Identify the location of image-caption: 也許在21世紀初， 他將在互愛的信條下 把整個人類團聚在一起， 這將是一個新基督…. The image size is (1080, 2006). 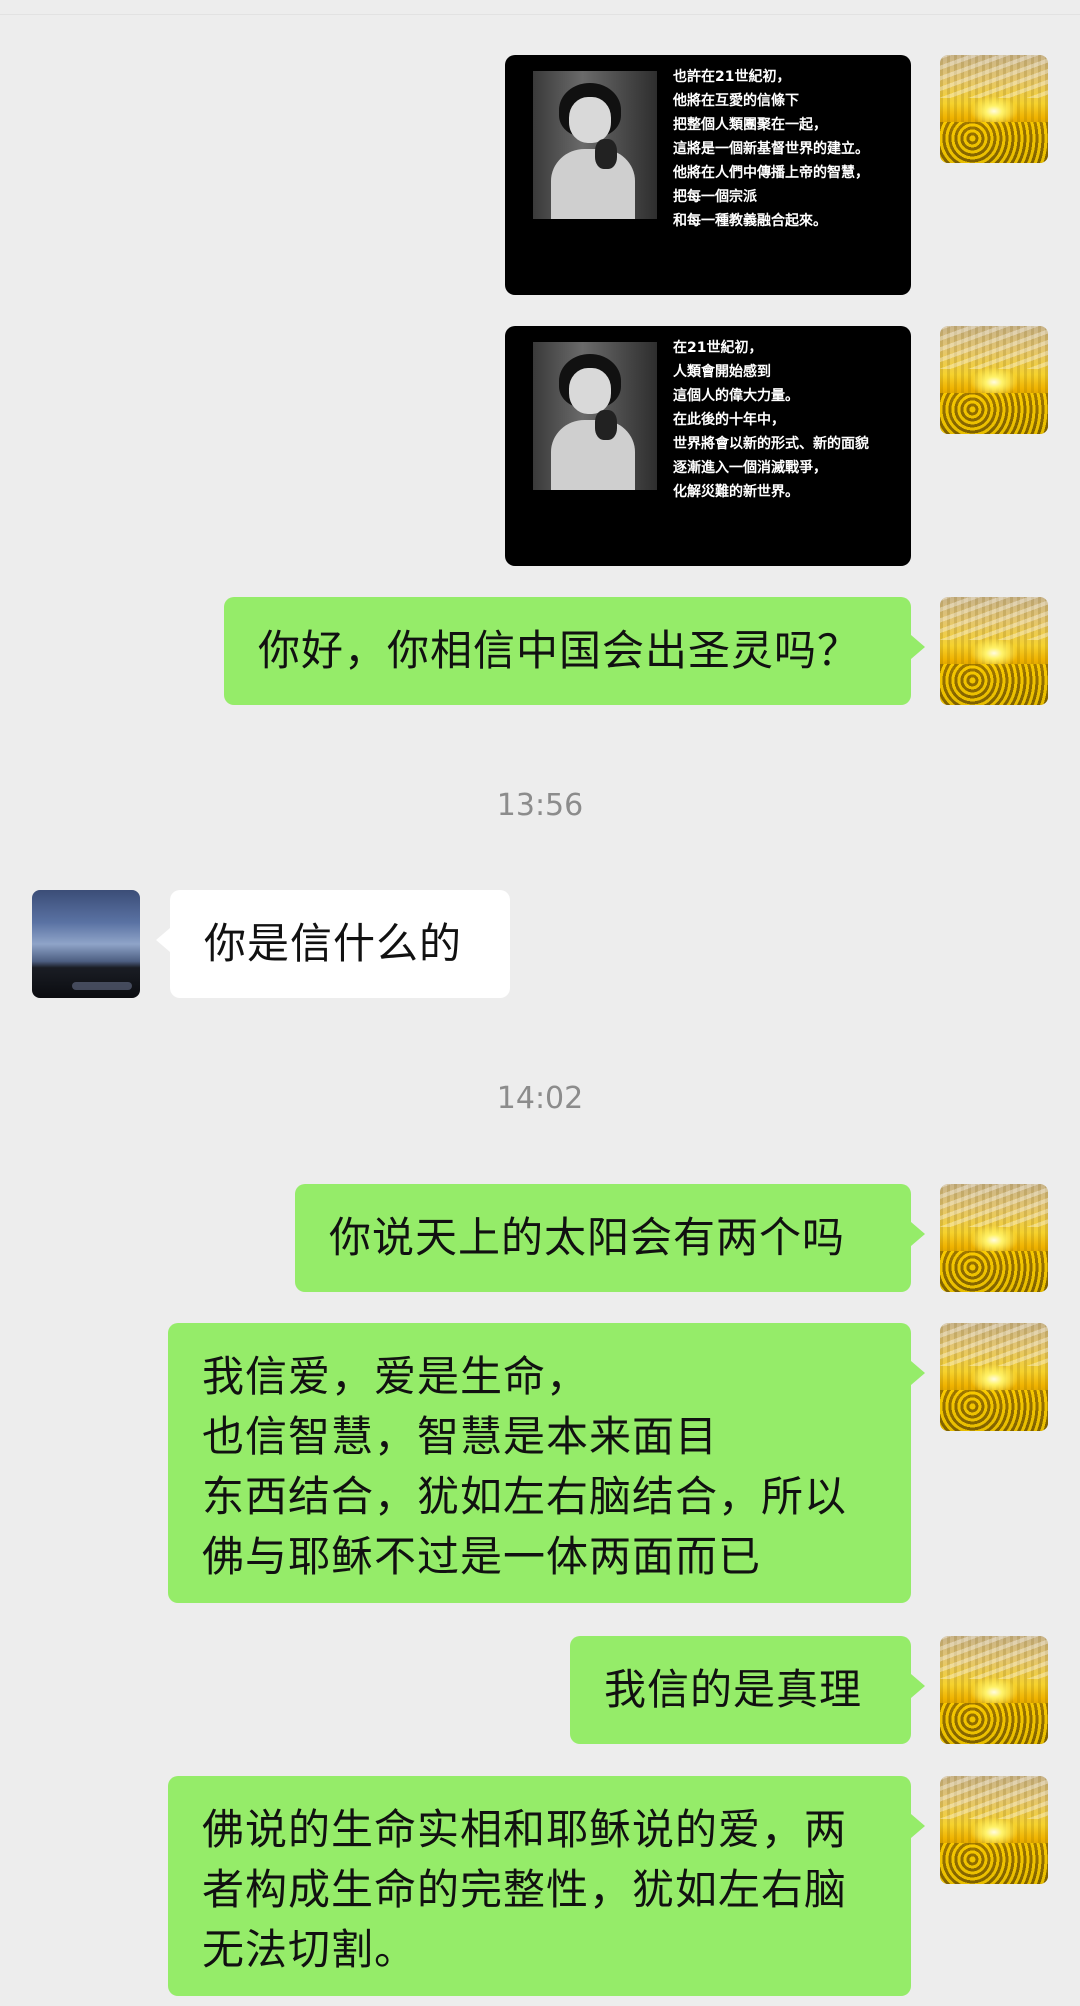
(771, 149).